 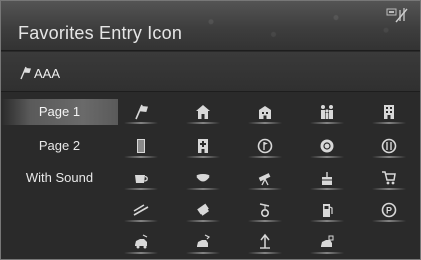 I want to click on ski-icon-option, so click(x=141, y=210).